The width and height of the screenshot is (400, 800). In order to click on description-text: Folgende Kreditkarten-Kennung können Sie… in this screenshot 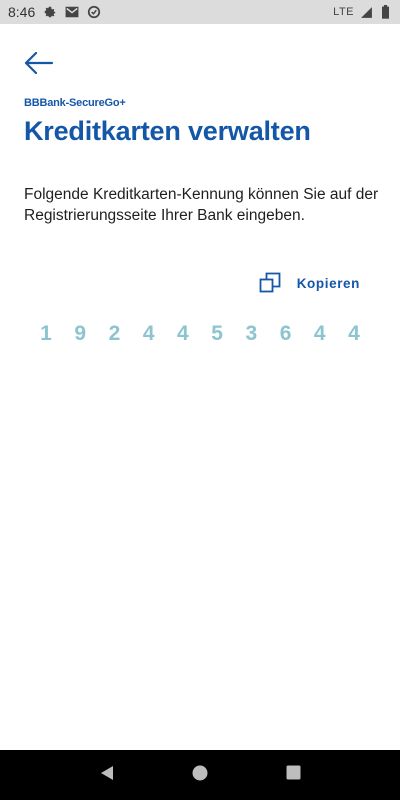, I will do `click(201, 205)`.